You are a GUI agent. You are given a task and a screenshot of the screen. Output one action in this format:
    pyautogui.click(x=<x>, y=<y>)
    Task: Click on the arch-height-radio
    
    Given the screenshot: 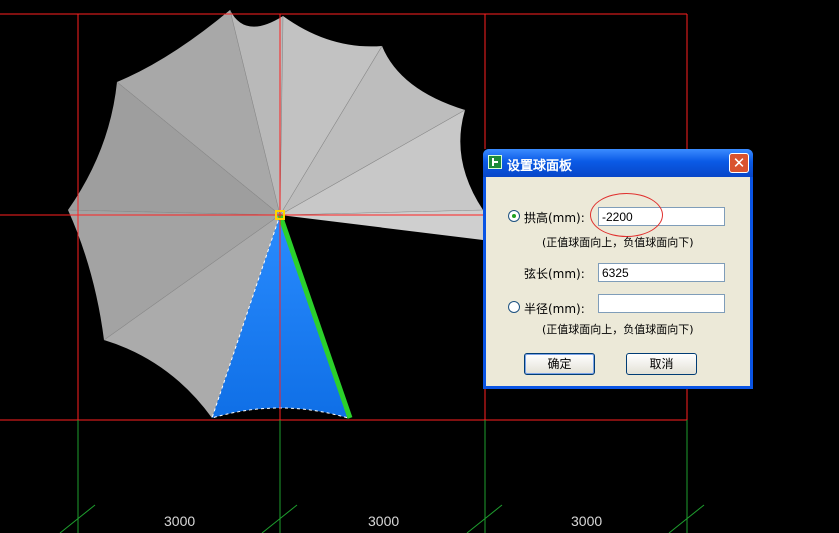 What is the action you would take?
    pyautogui.click(x=514, y=216)
    